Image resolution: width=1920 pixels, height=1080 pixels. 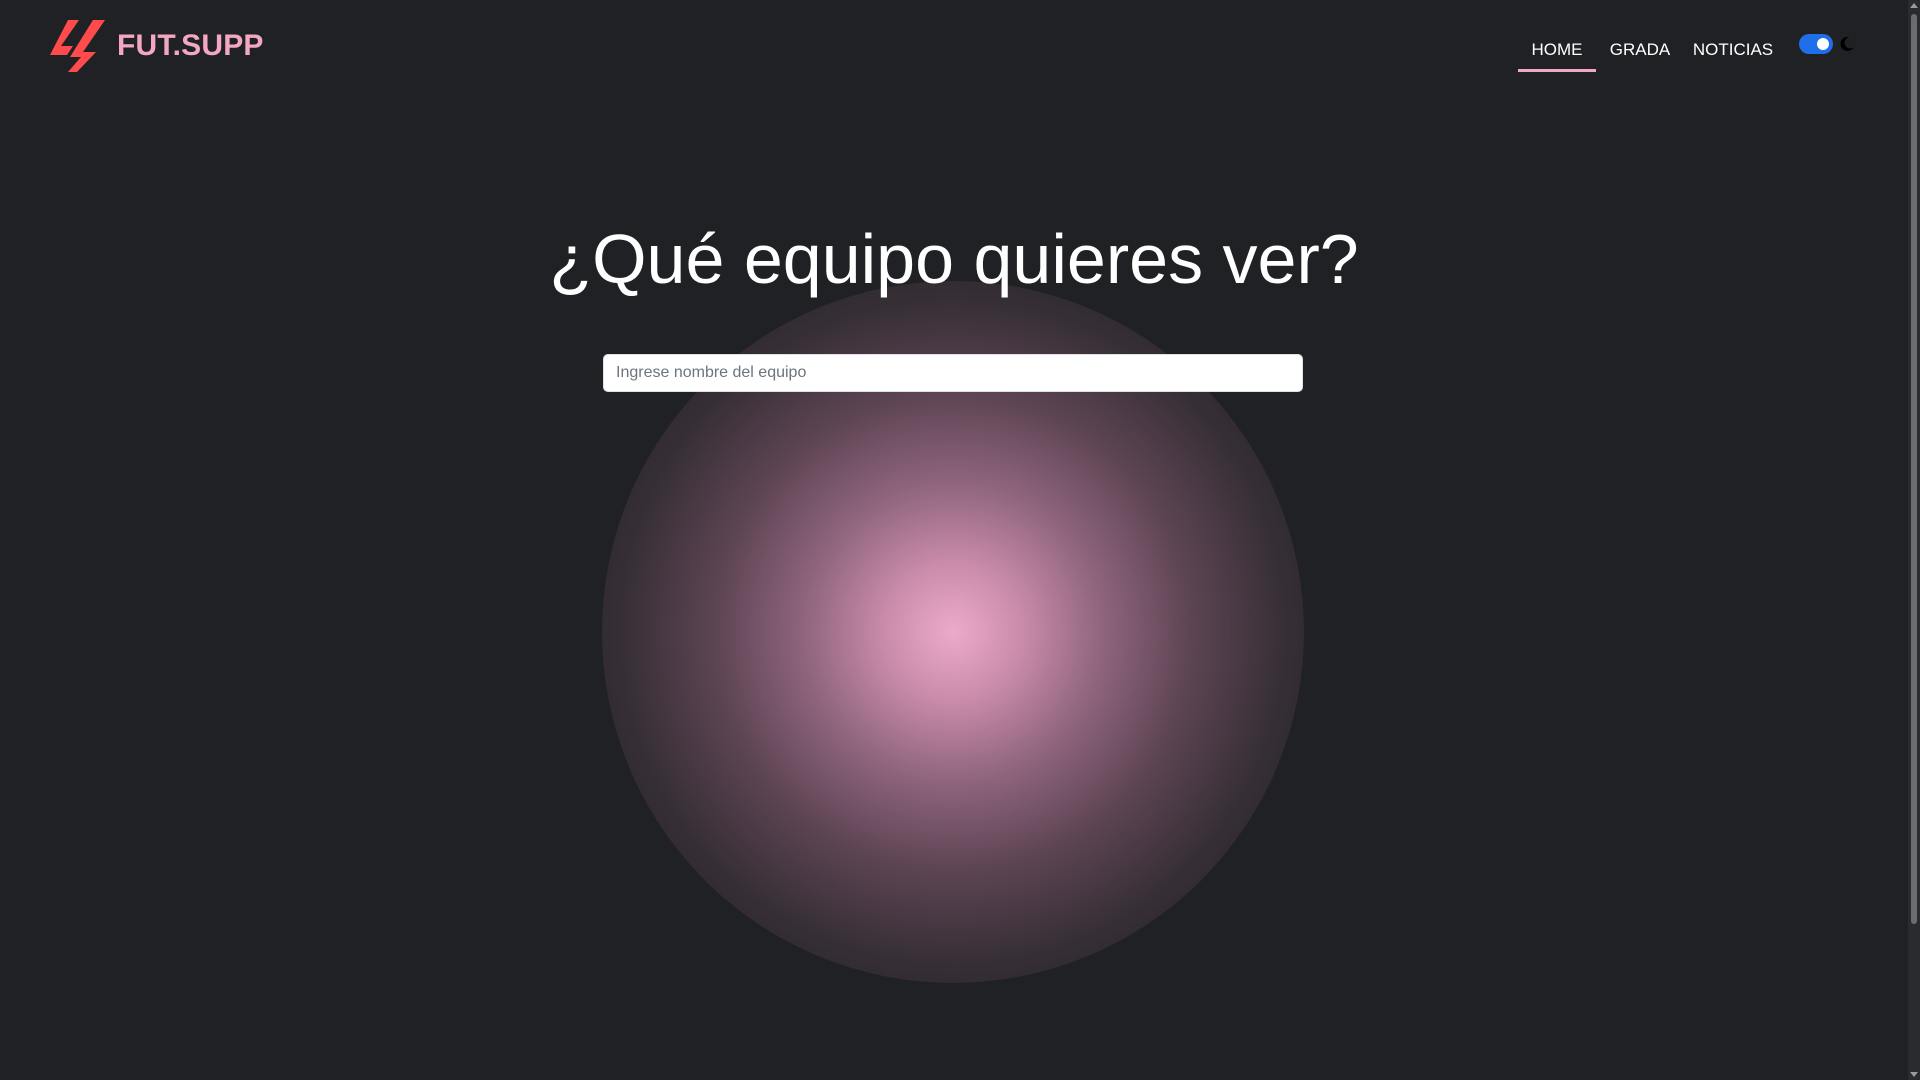 What do you see at coordinates (190, 45) in the screenshot?
I see `brand-name: FUT.SUPP` at bounding box center [190, 45].